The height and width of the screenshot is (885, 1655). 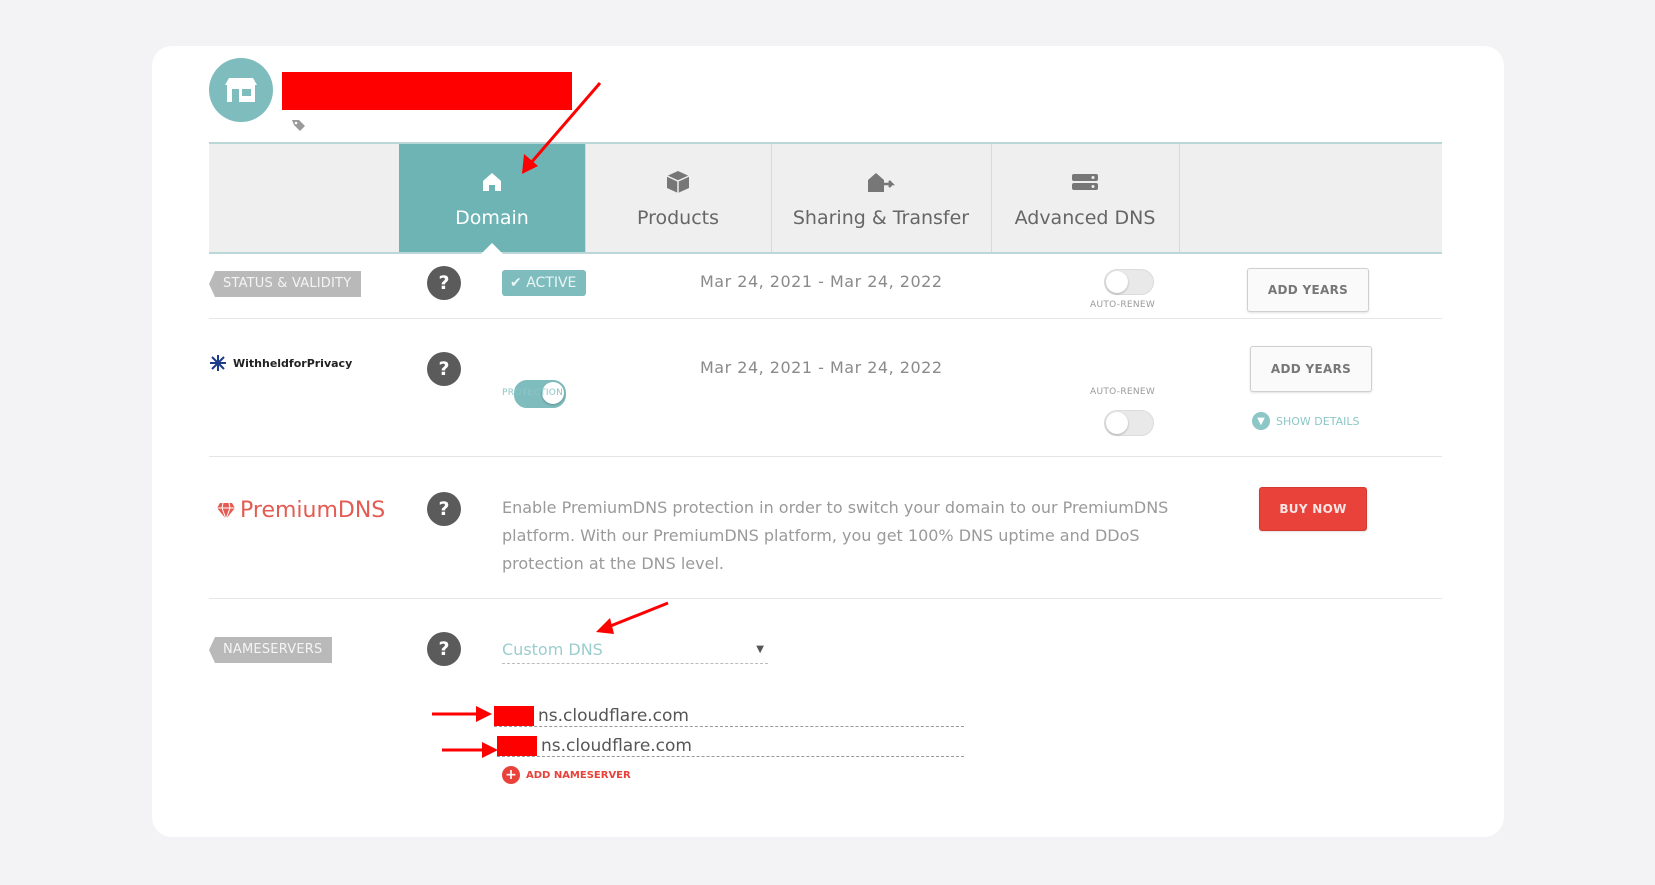 What do you see at coordinates (299, 125) in the screenshot?
I see `tag-icon` at bounding box center [299, 125].